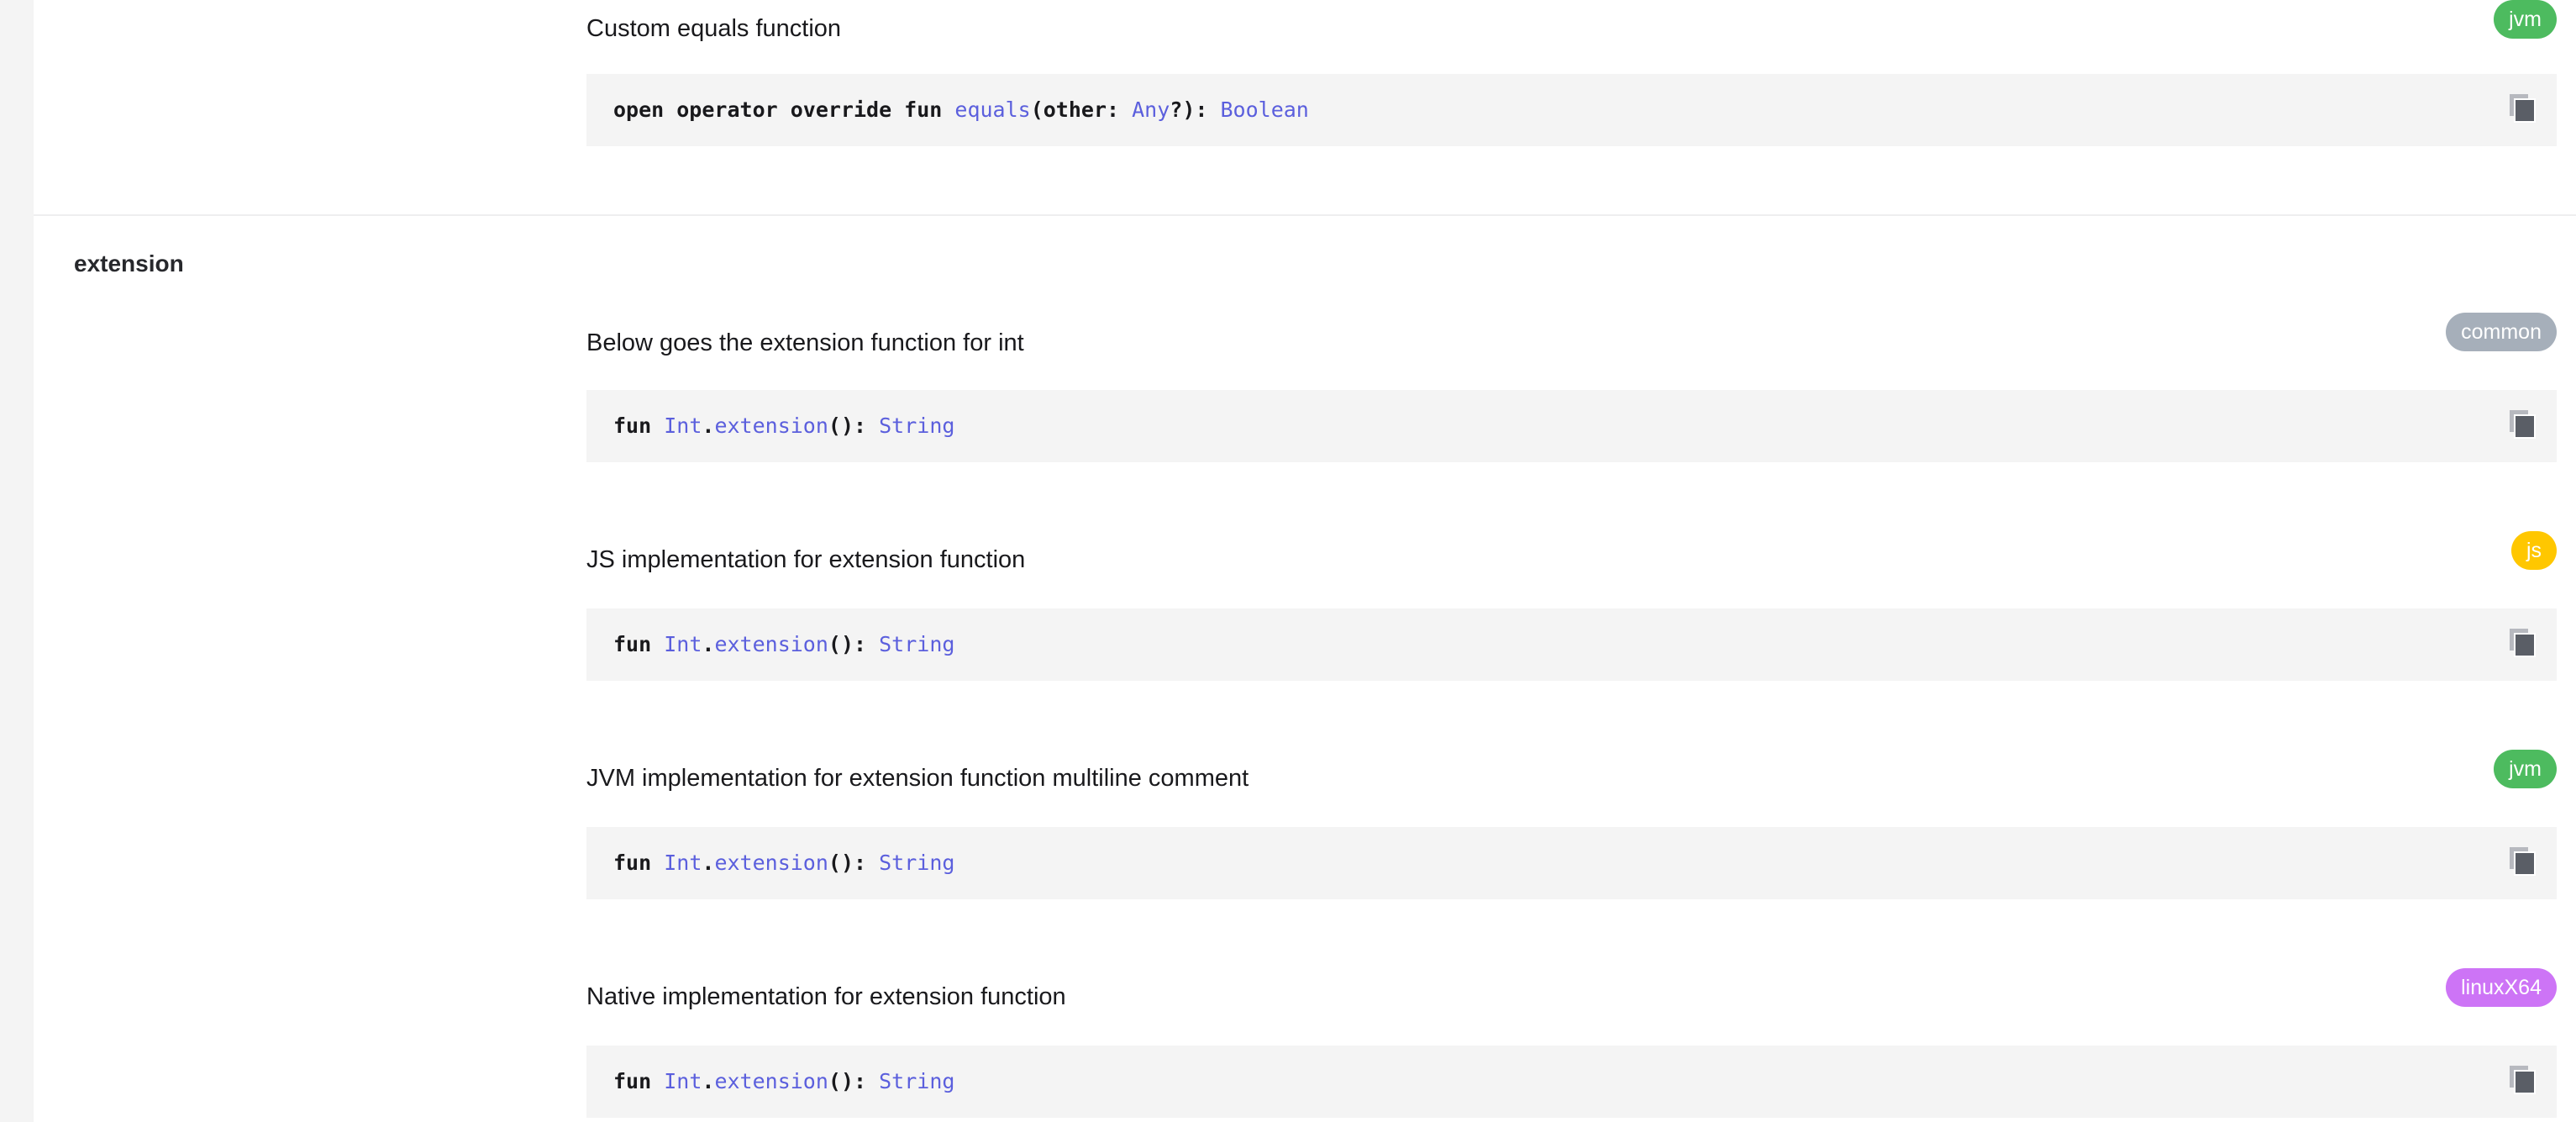 This screenshot has width=2576, height=1122. I want to click on platform-badge-js: js, so click(2533, 551).